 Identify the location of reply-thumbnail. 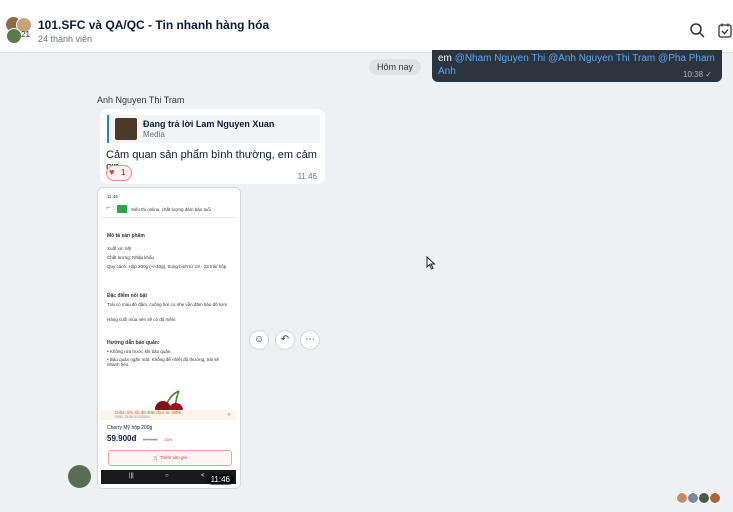
(126, 129).